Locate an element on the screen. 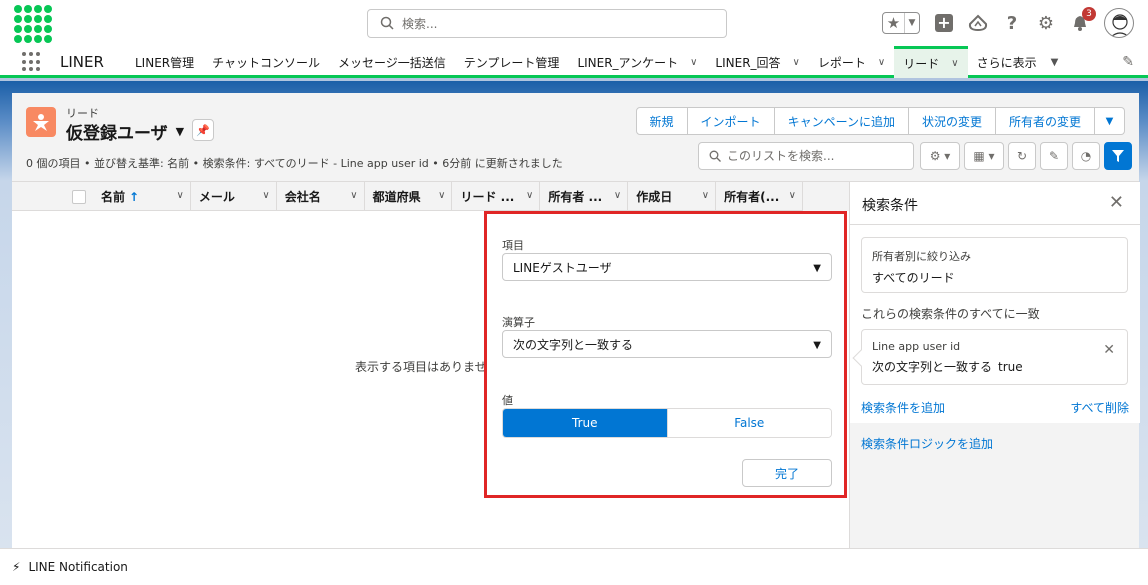 This screenshot has width=1148, height=585. done-button: 完了 is located at coordinates (787, 473).